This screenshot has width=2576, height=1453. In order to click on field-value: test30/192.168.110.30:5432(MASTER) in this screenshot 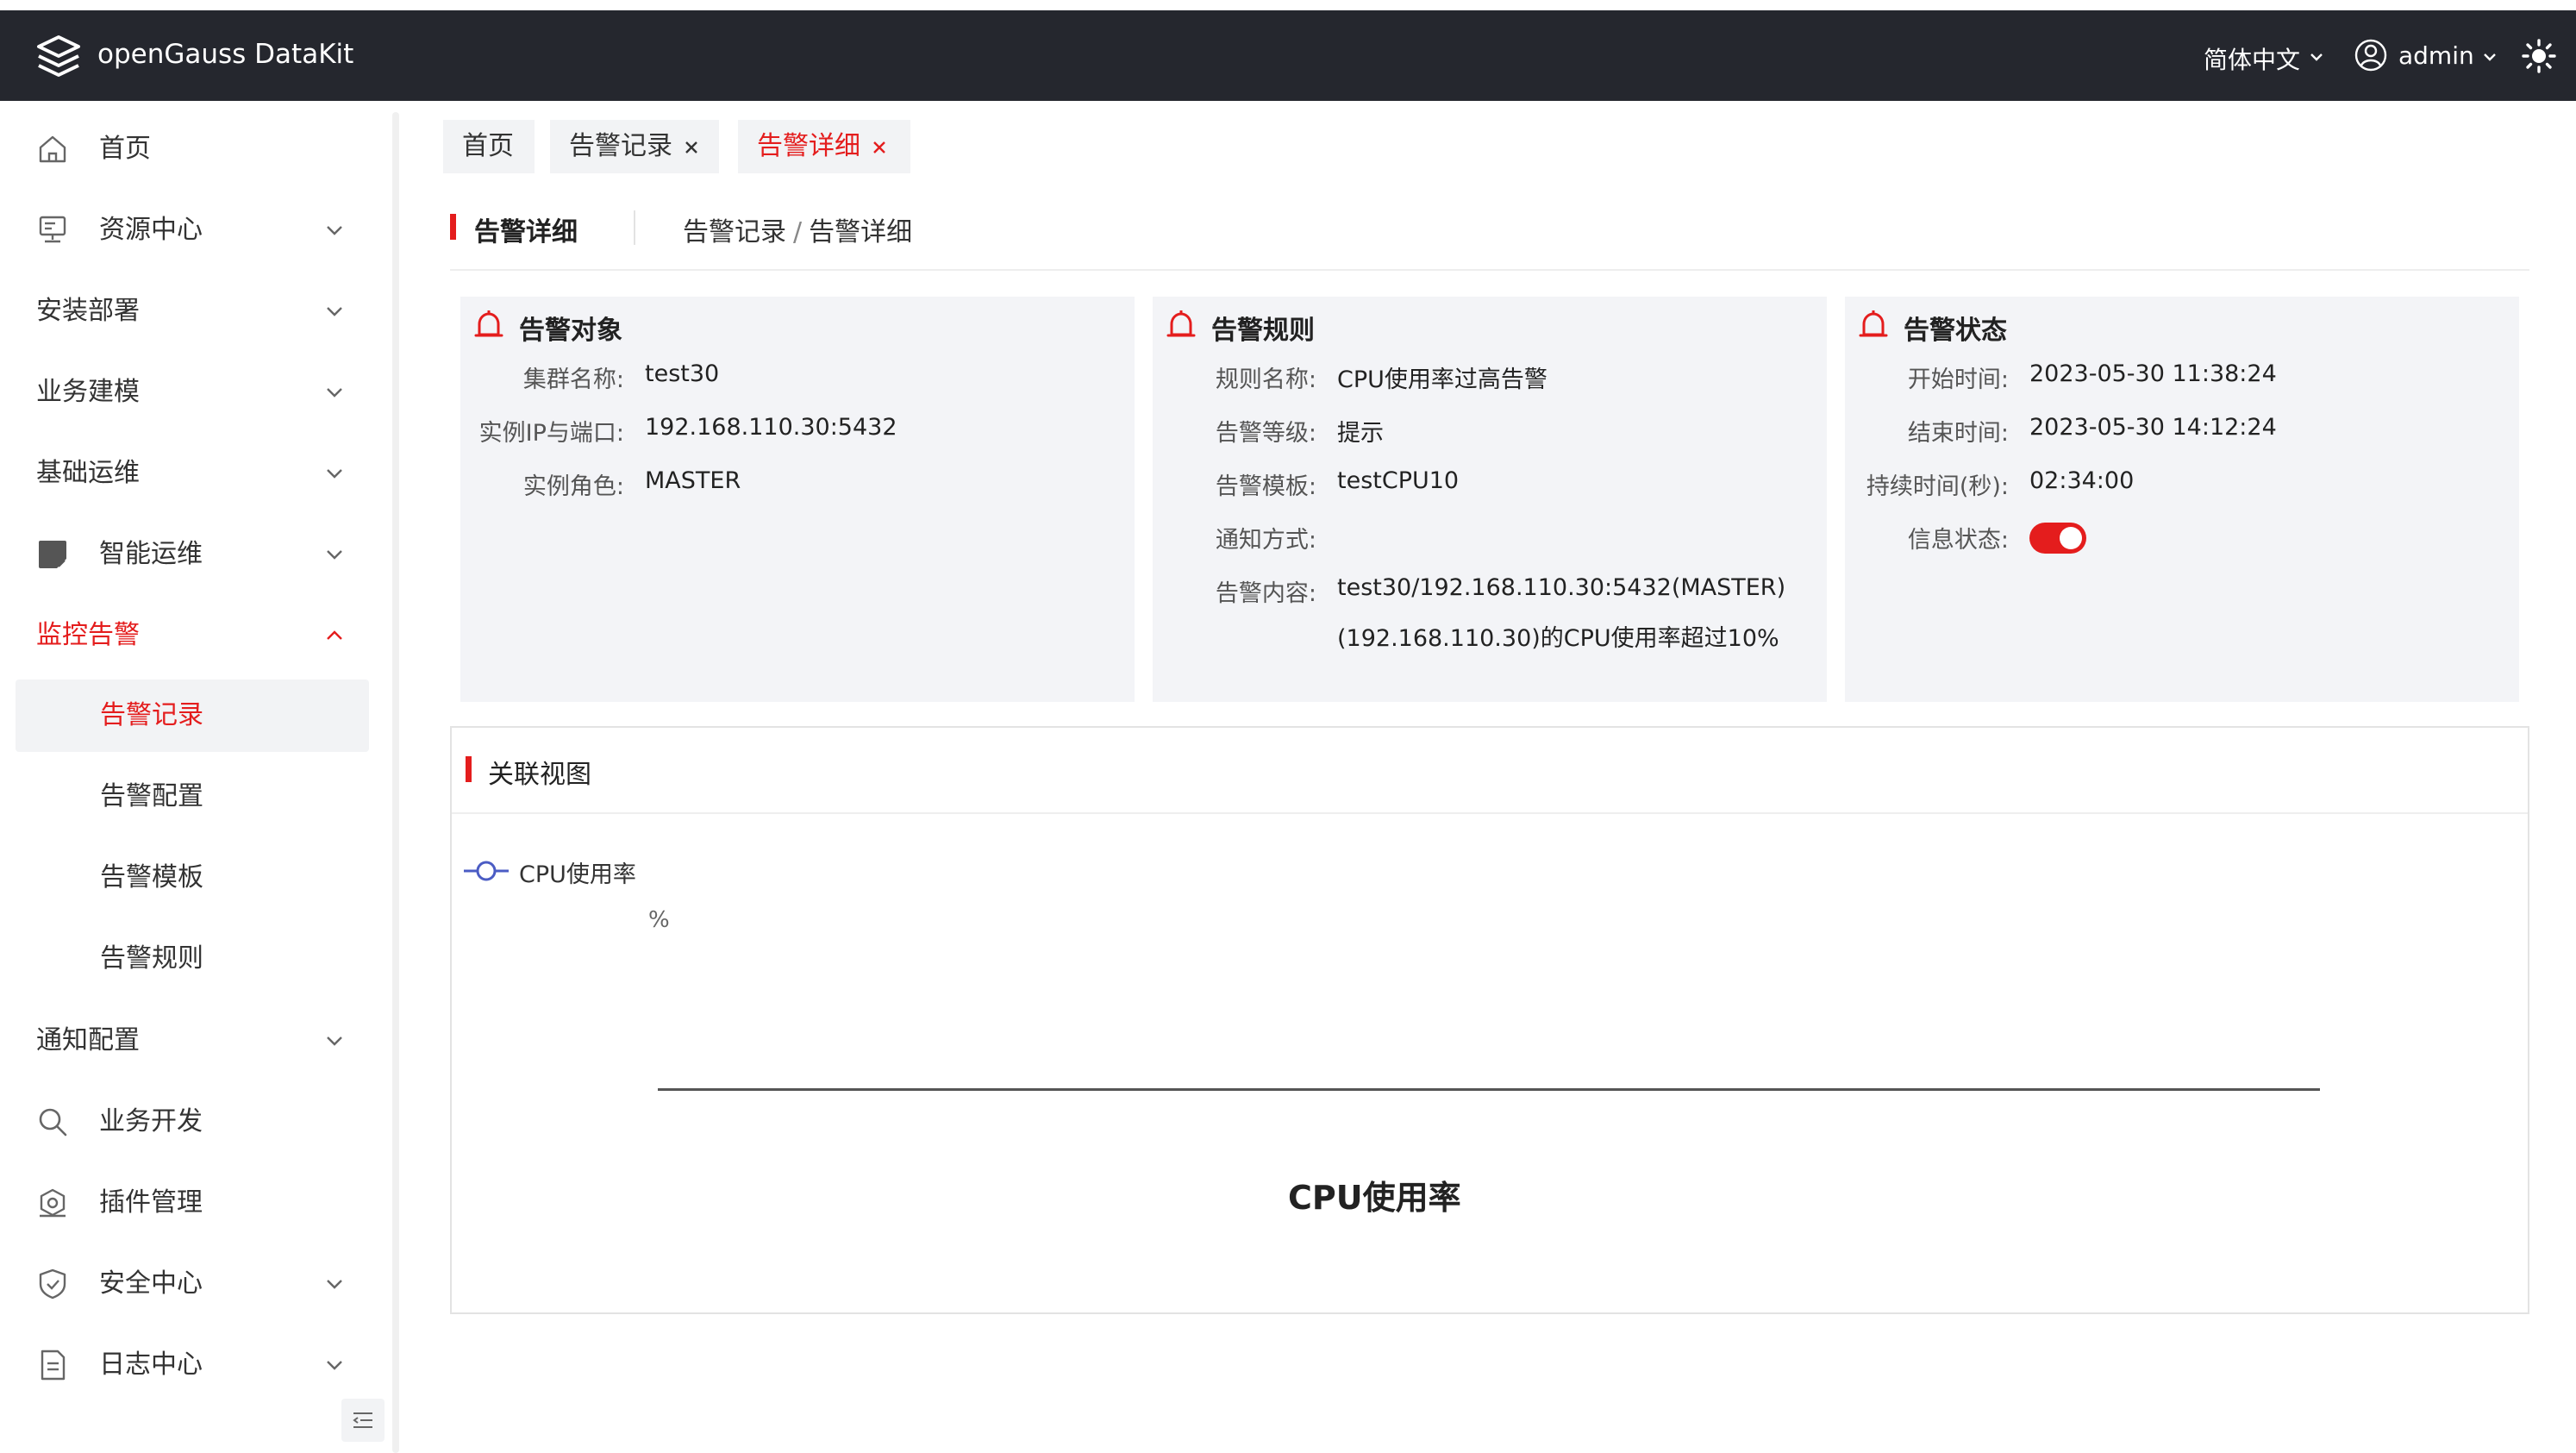, I will do `click(1561, 587)`.